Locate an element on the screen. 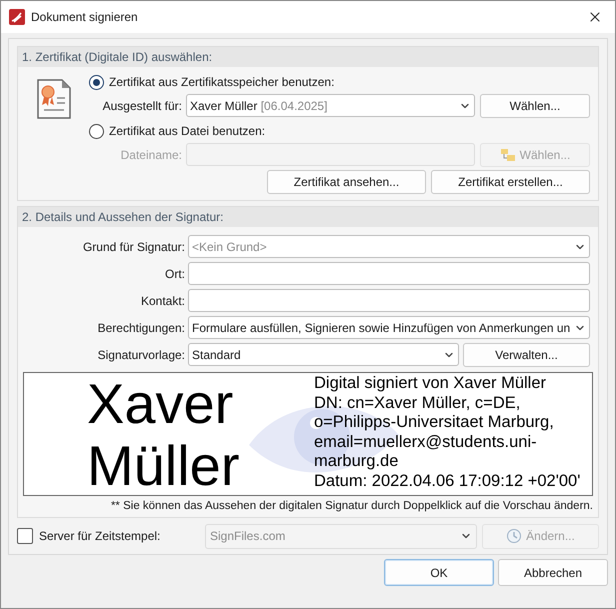 The width and height of the screenshot is (616, 609). field-label: Ausgestellt für: is located at coordinates (142, 106).